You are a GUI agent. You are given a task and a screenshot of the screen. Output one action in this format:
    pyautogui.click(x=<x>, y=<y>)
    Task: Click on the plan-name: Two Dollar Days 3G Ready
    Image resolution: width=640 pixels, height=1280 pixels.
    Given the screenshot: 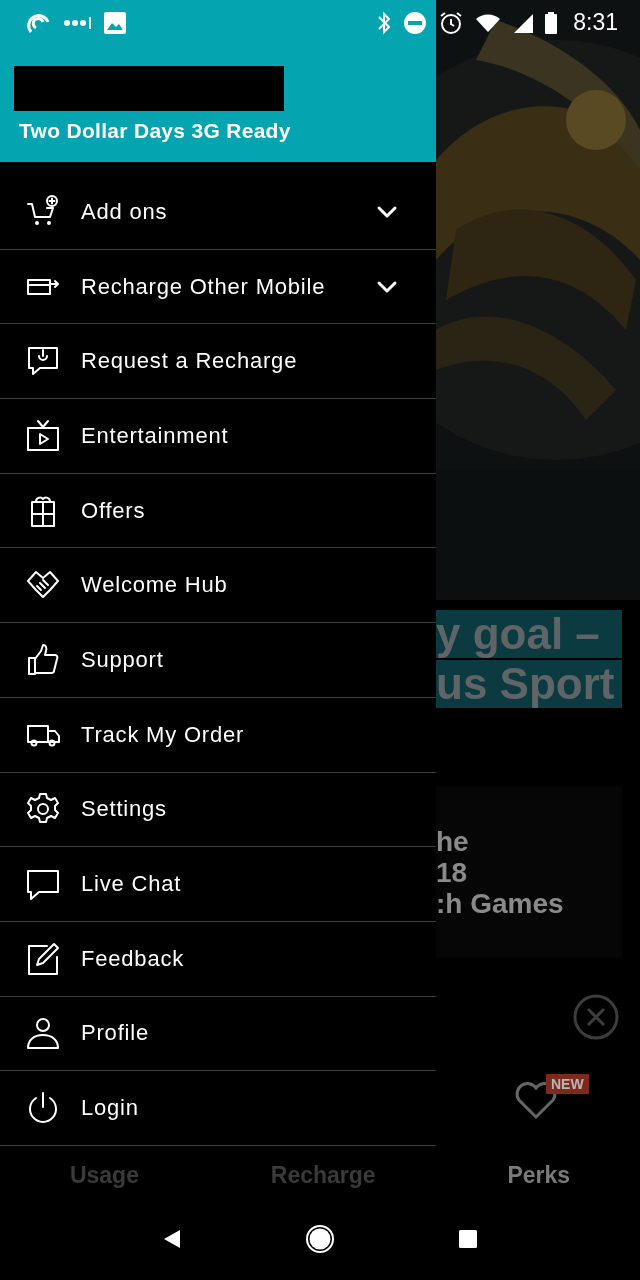 What is the action you would take?
    pyautogui.click(x=155, y=131)
    